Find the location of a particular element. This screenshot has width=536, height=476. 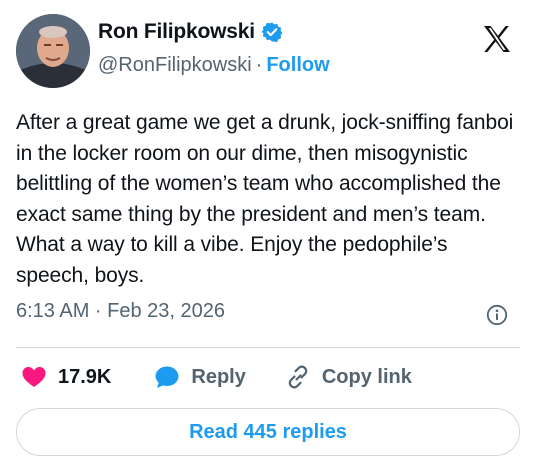

avatar-portrait-icon is located at coordinates (53, 51).